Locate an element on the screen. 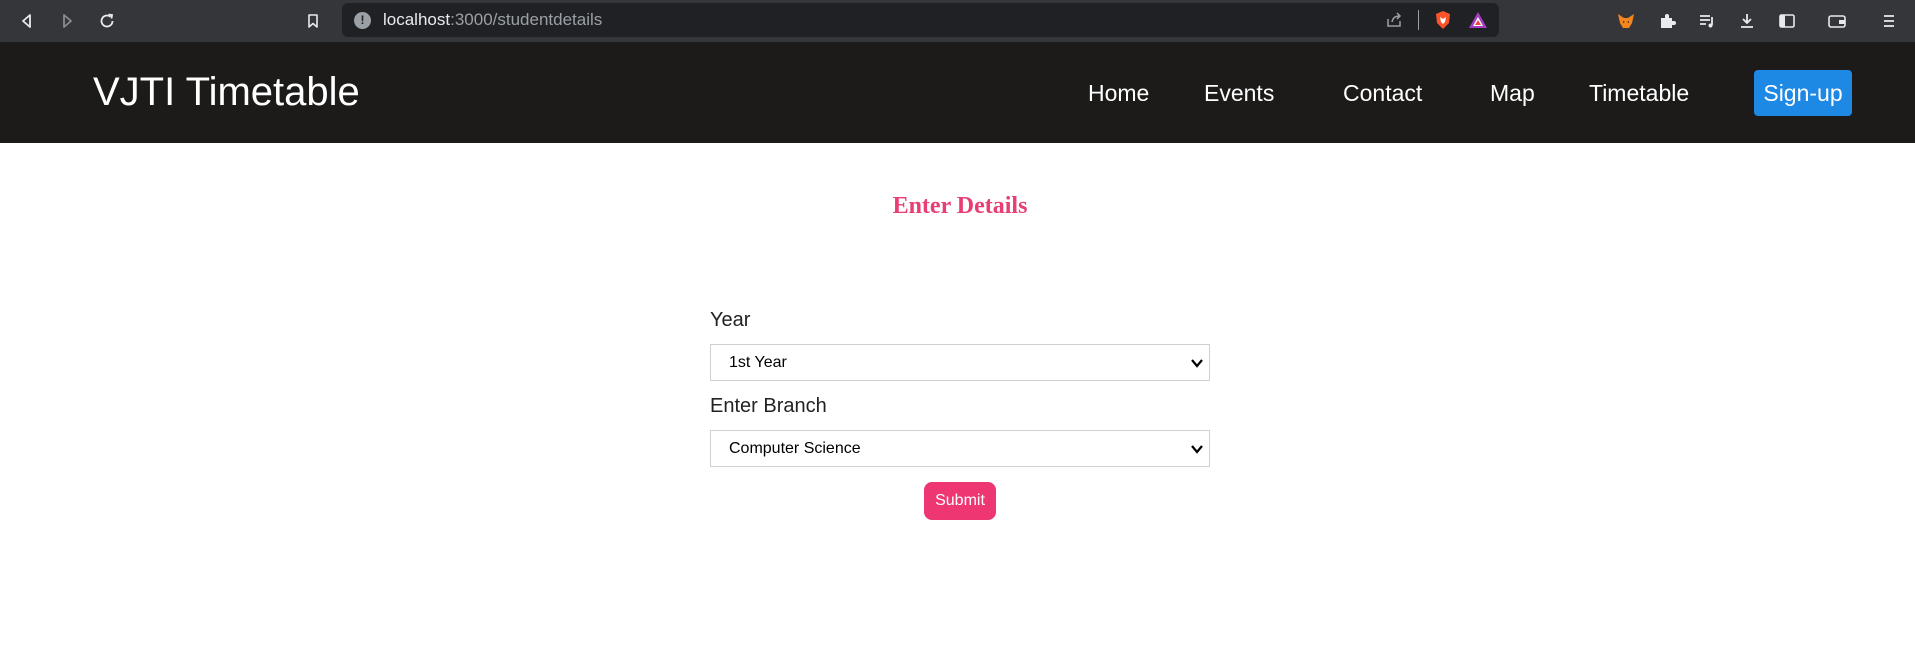 The height and width of the screenshot is (672, 1915). puzzle-icon is located at coordinates (1668, 21).